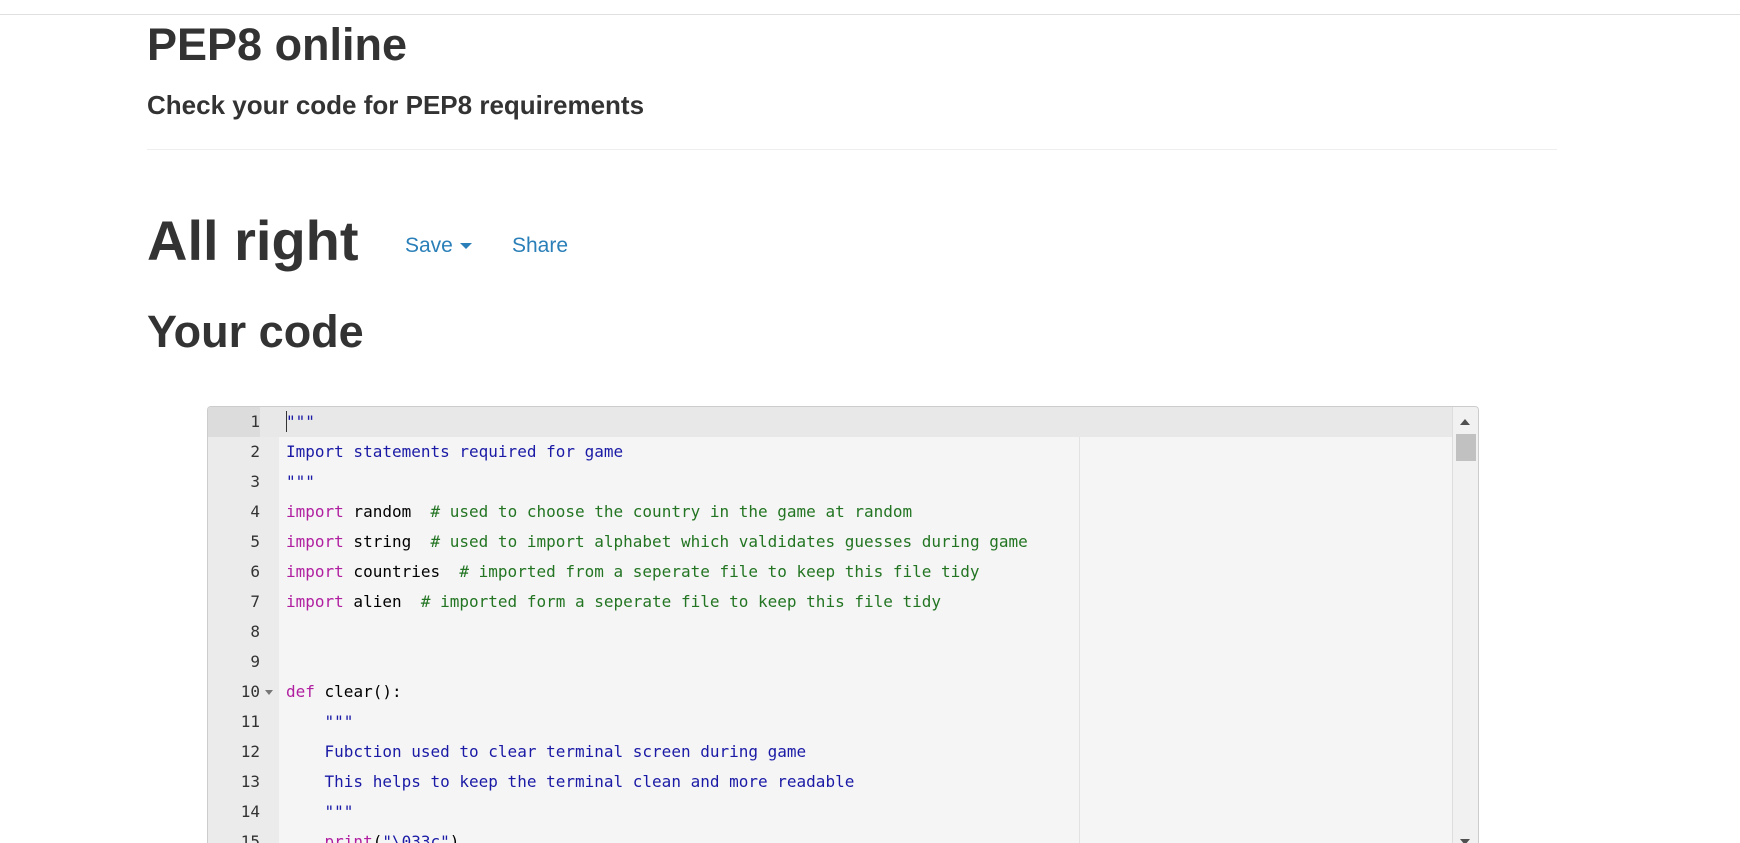 Image resolution: width=1740 pixels, height=843 pixels. I want to click on code-token: clear():, so click(358, 691).